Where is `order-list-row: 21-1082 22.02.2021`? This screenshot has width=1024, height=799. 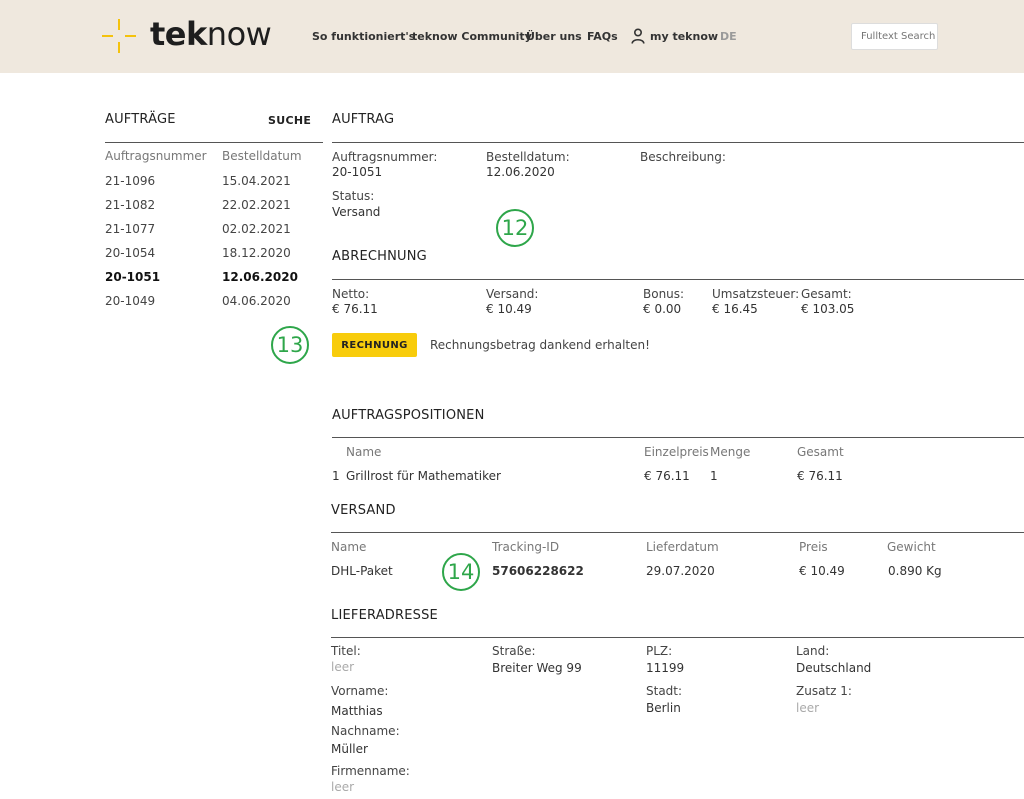 order-list-row: 21-1082 22.02.2021 is located at coordinates (212, 205).